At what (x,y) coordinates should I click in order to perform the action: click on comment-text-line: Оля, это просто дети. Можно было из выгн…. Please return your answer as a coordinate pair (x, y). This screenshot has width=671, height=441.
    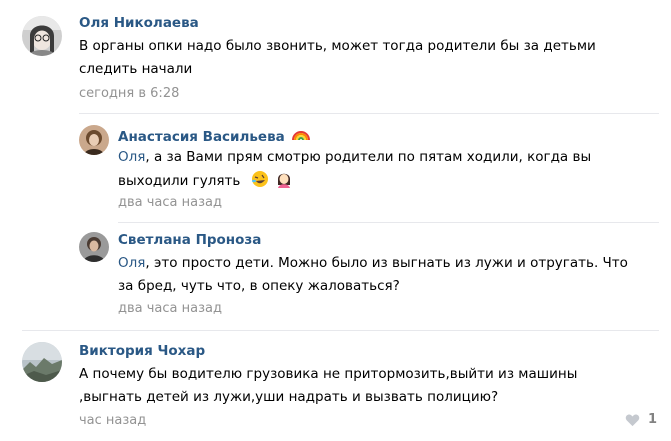
    Looking at the image, I should click on (373, 263).